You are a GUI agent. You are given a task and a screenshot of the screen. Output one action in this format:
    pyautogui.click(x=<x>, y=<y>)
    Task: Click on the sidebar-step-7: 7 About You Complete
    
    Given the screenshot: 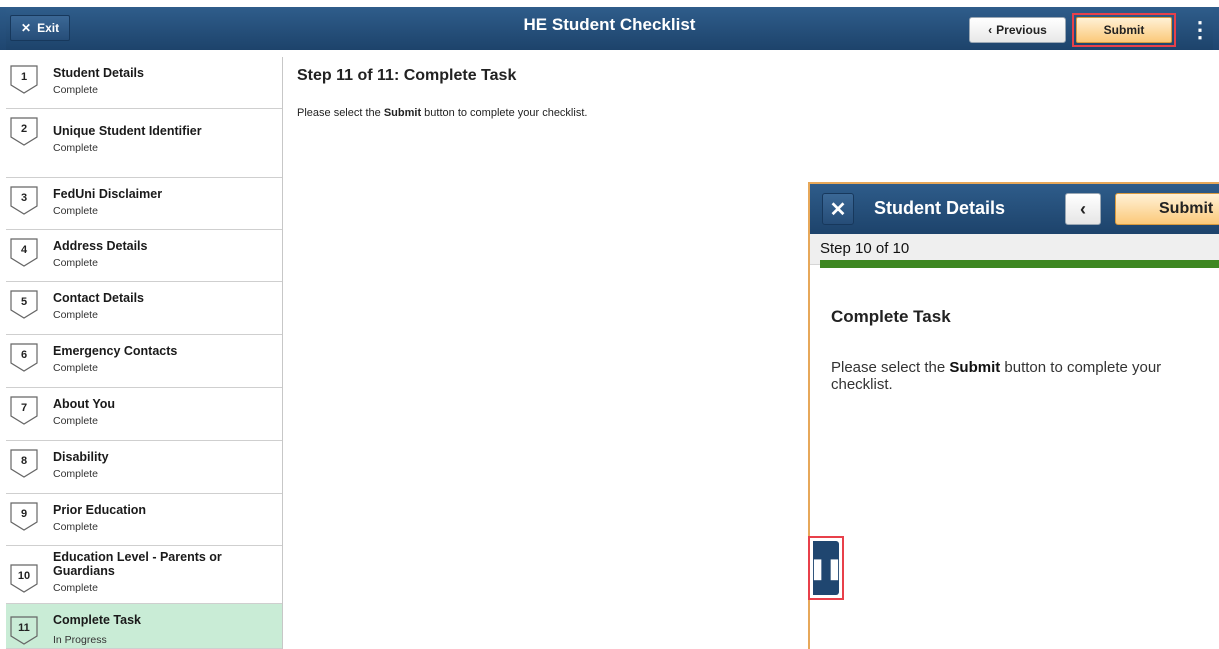 What is the action you would take?
    pyautogui.click(x=144, y=414)
    